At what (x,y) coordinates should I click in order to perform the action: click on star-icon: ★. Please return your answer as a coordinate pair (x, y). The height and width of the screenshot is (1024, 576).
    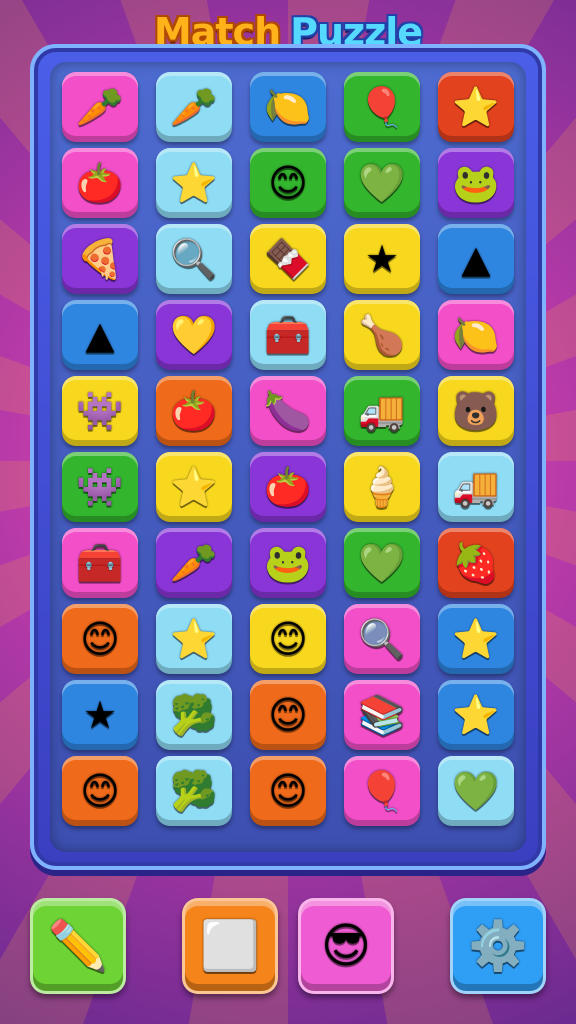
    Looking at the image, I should click on (382, 259).